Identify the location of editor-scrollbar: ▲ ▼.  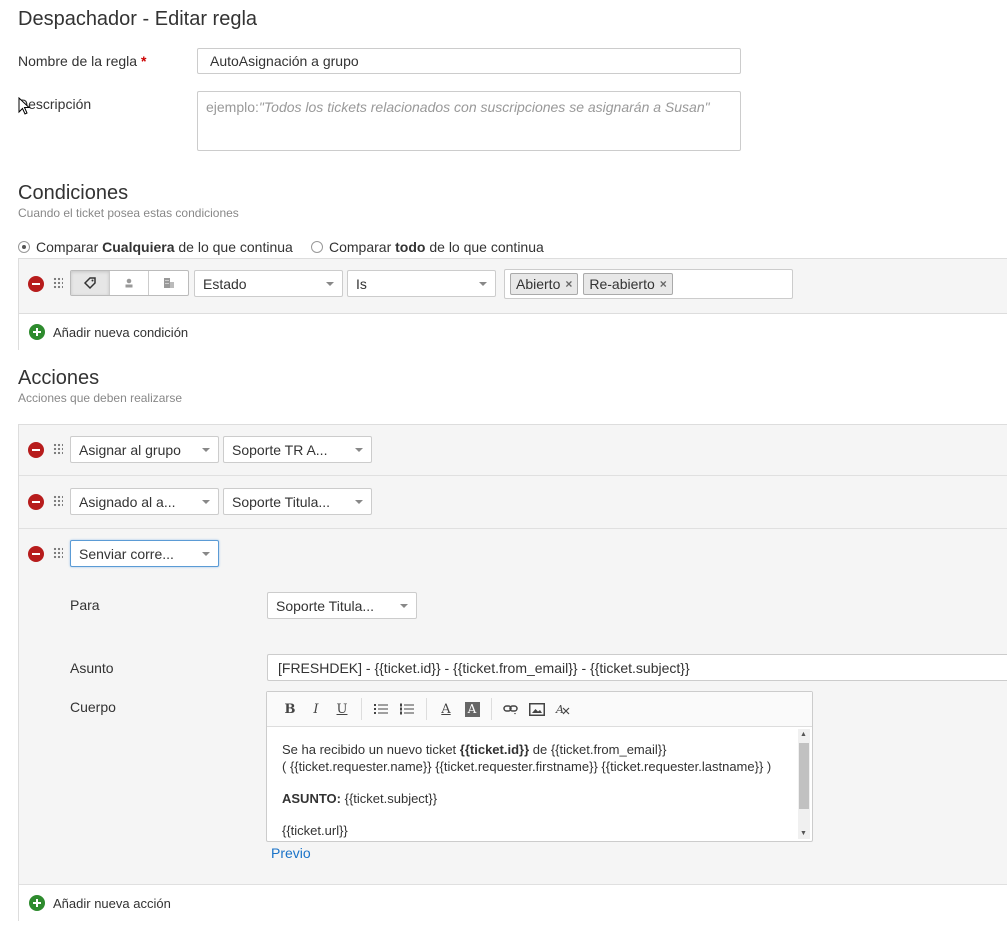
(804, 784).